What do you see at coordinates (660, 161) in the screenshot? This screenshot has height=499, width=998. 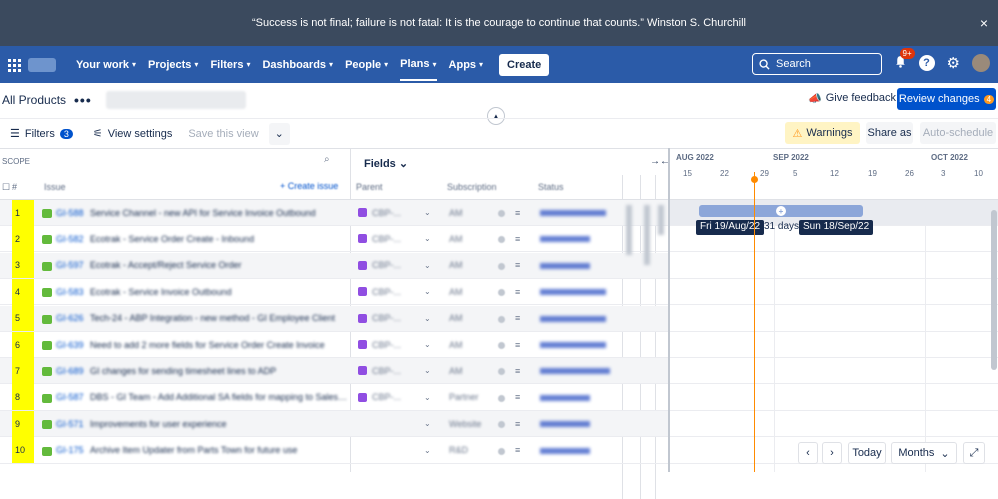 I see `collapse-fields-icon: →←` at bounding box center [660, 161].